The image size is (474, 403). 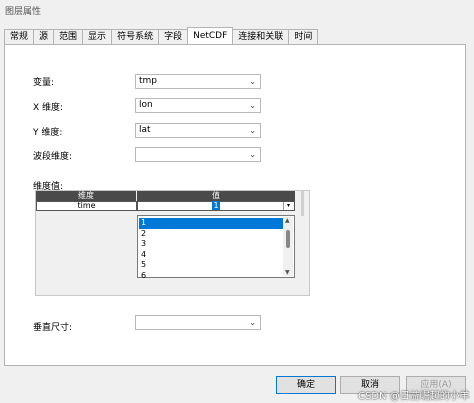 What do you see at coordinates (414, 396) in the screenshot?
I see `watermark-text: CSDN @日益崛起的小羊` at bounding box center [414, 396].